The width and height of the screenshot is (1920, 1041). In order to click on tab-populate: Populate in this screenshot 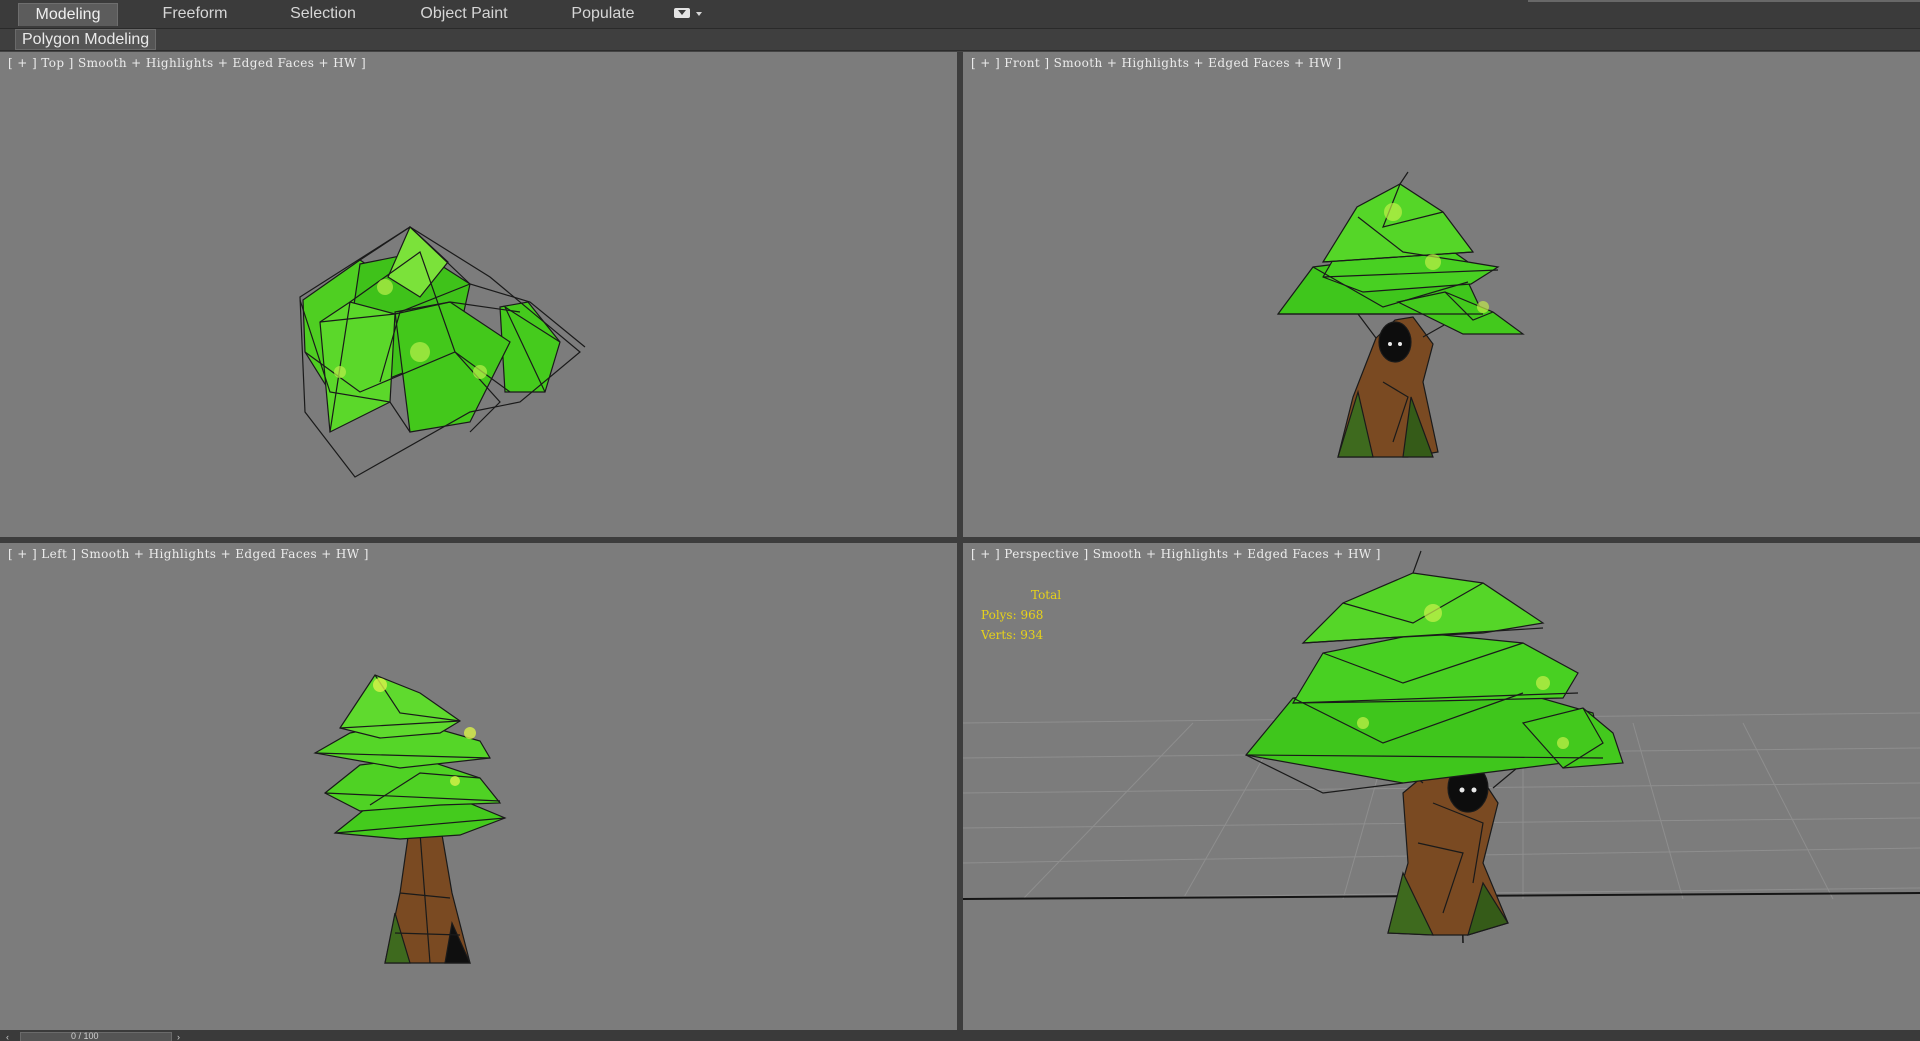, I will do `click(603, 14)`.